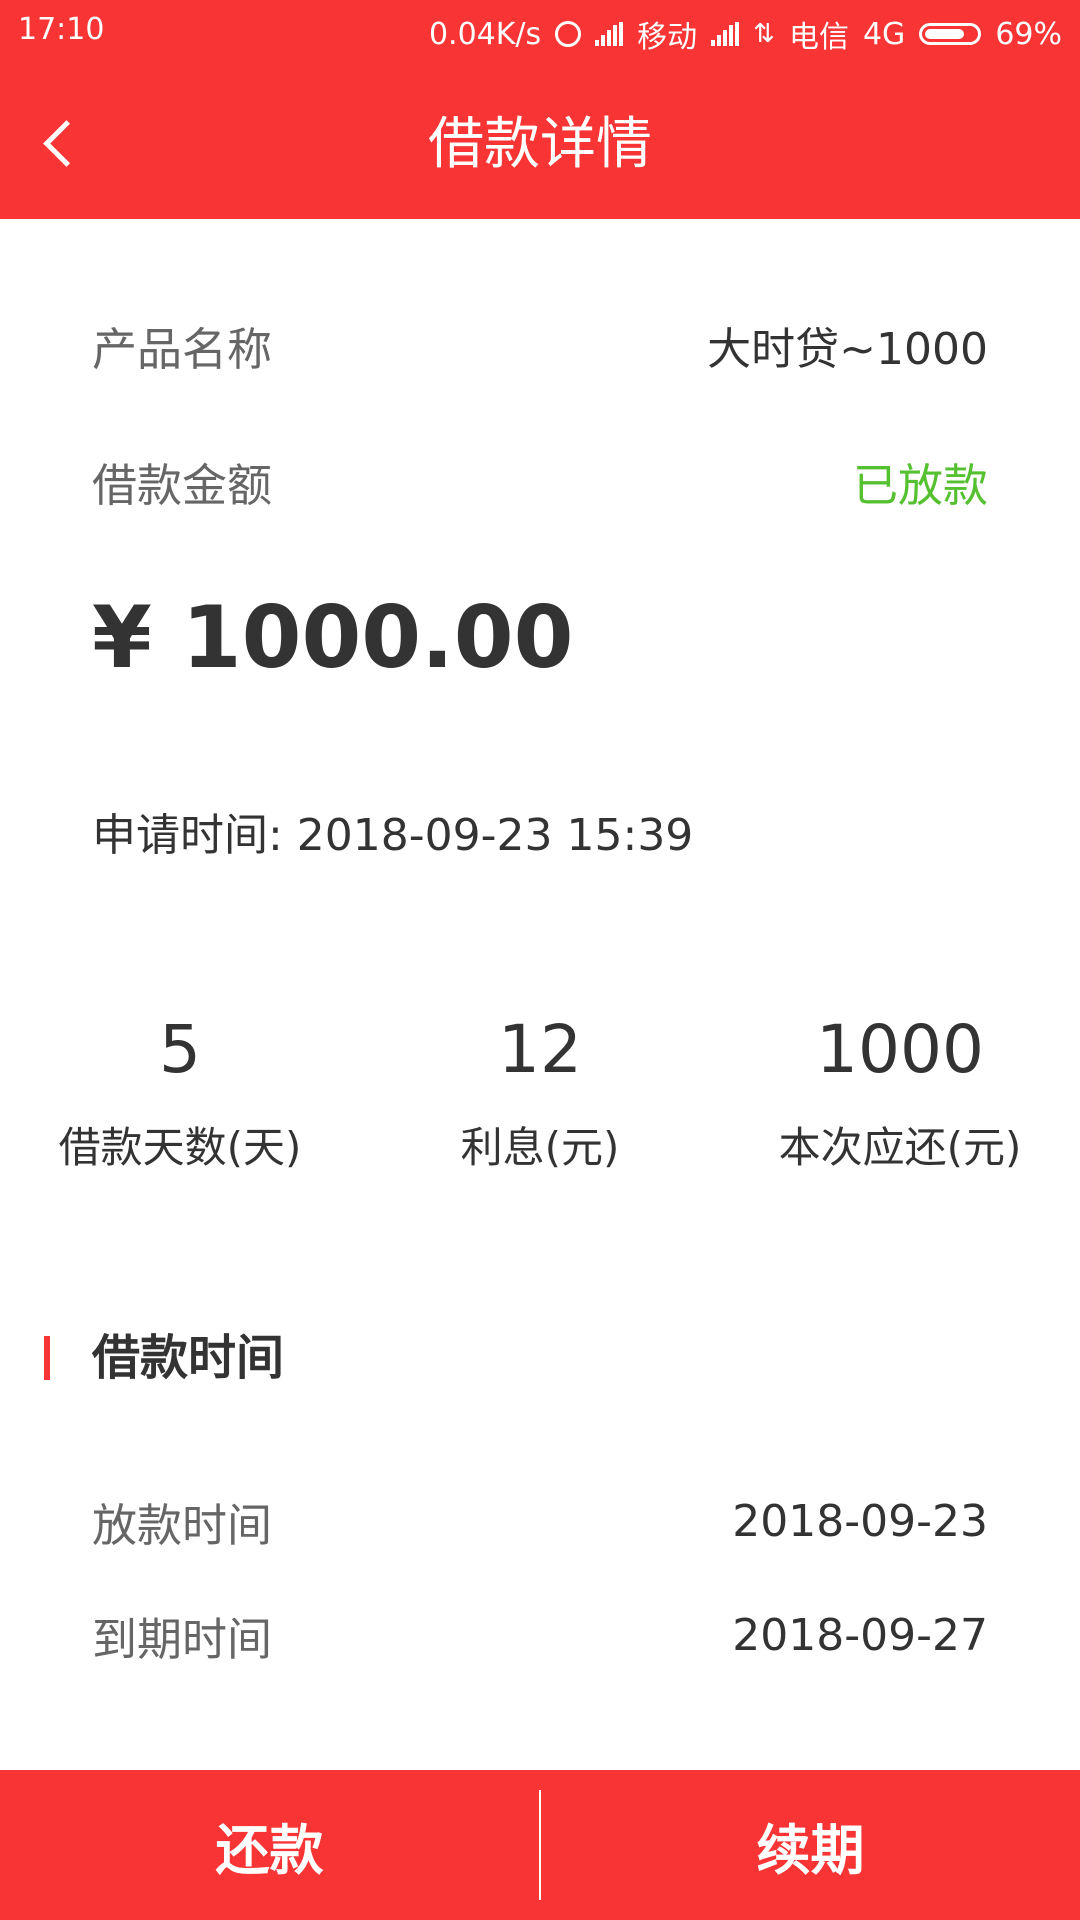 Image resolution: width=1080 pixels, height=1920 pixels. I want to click on network-speed: 0.04K/s, so click(485, 34).